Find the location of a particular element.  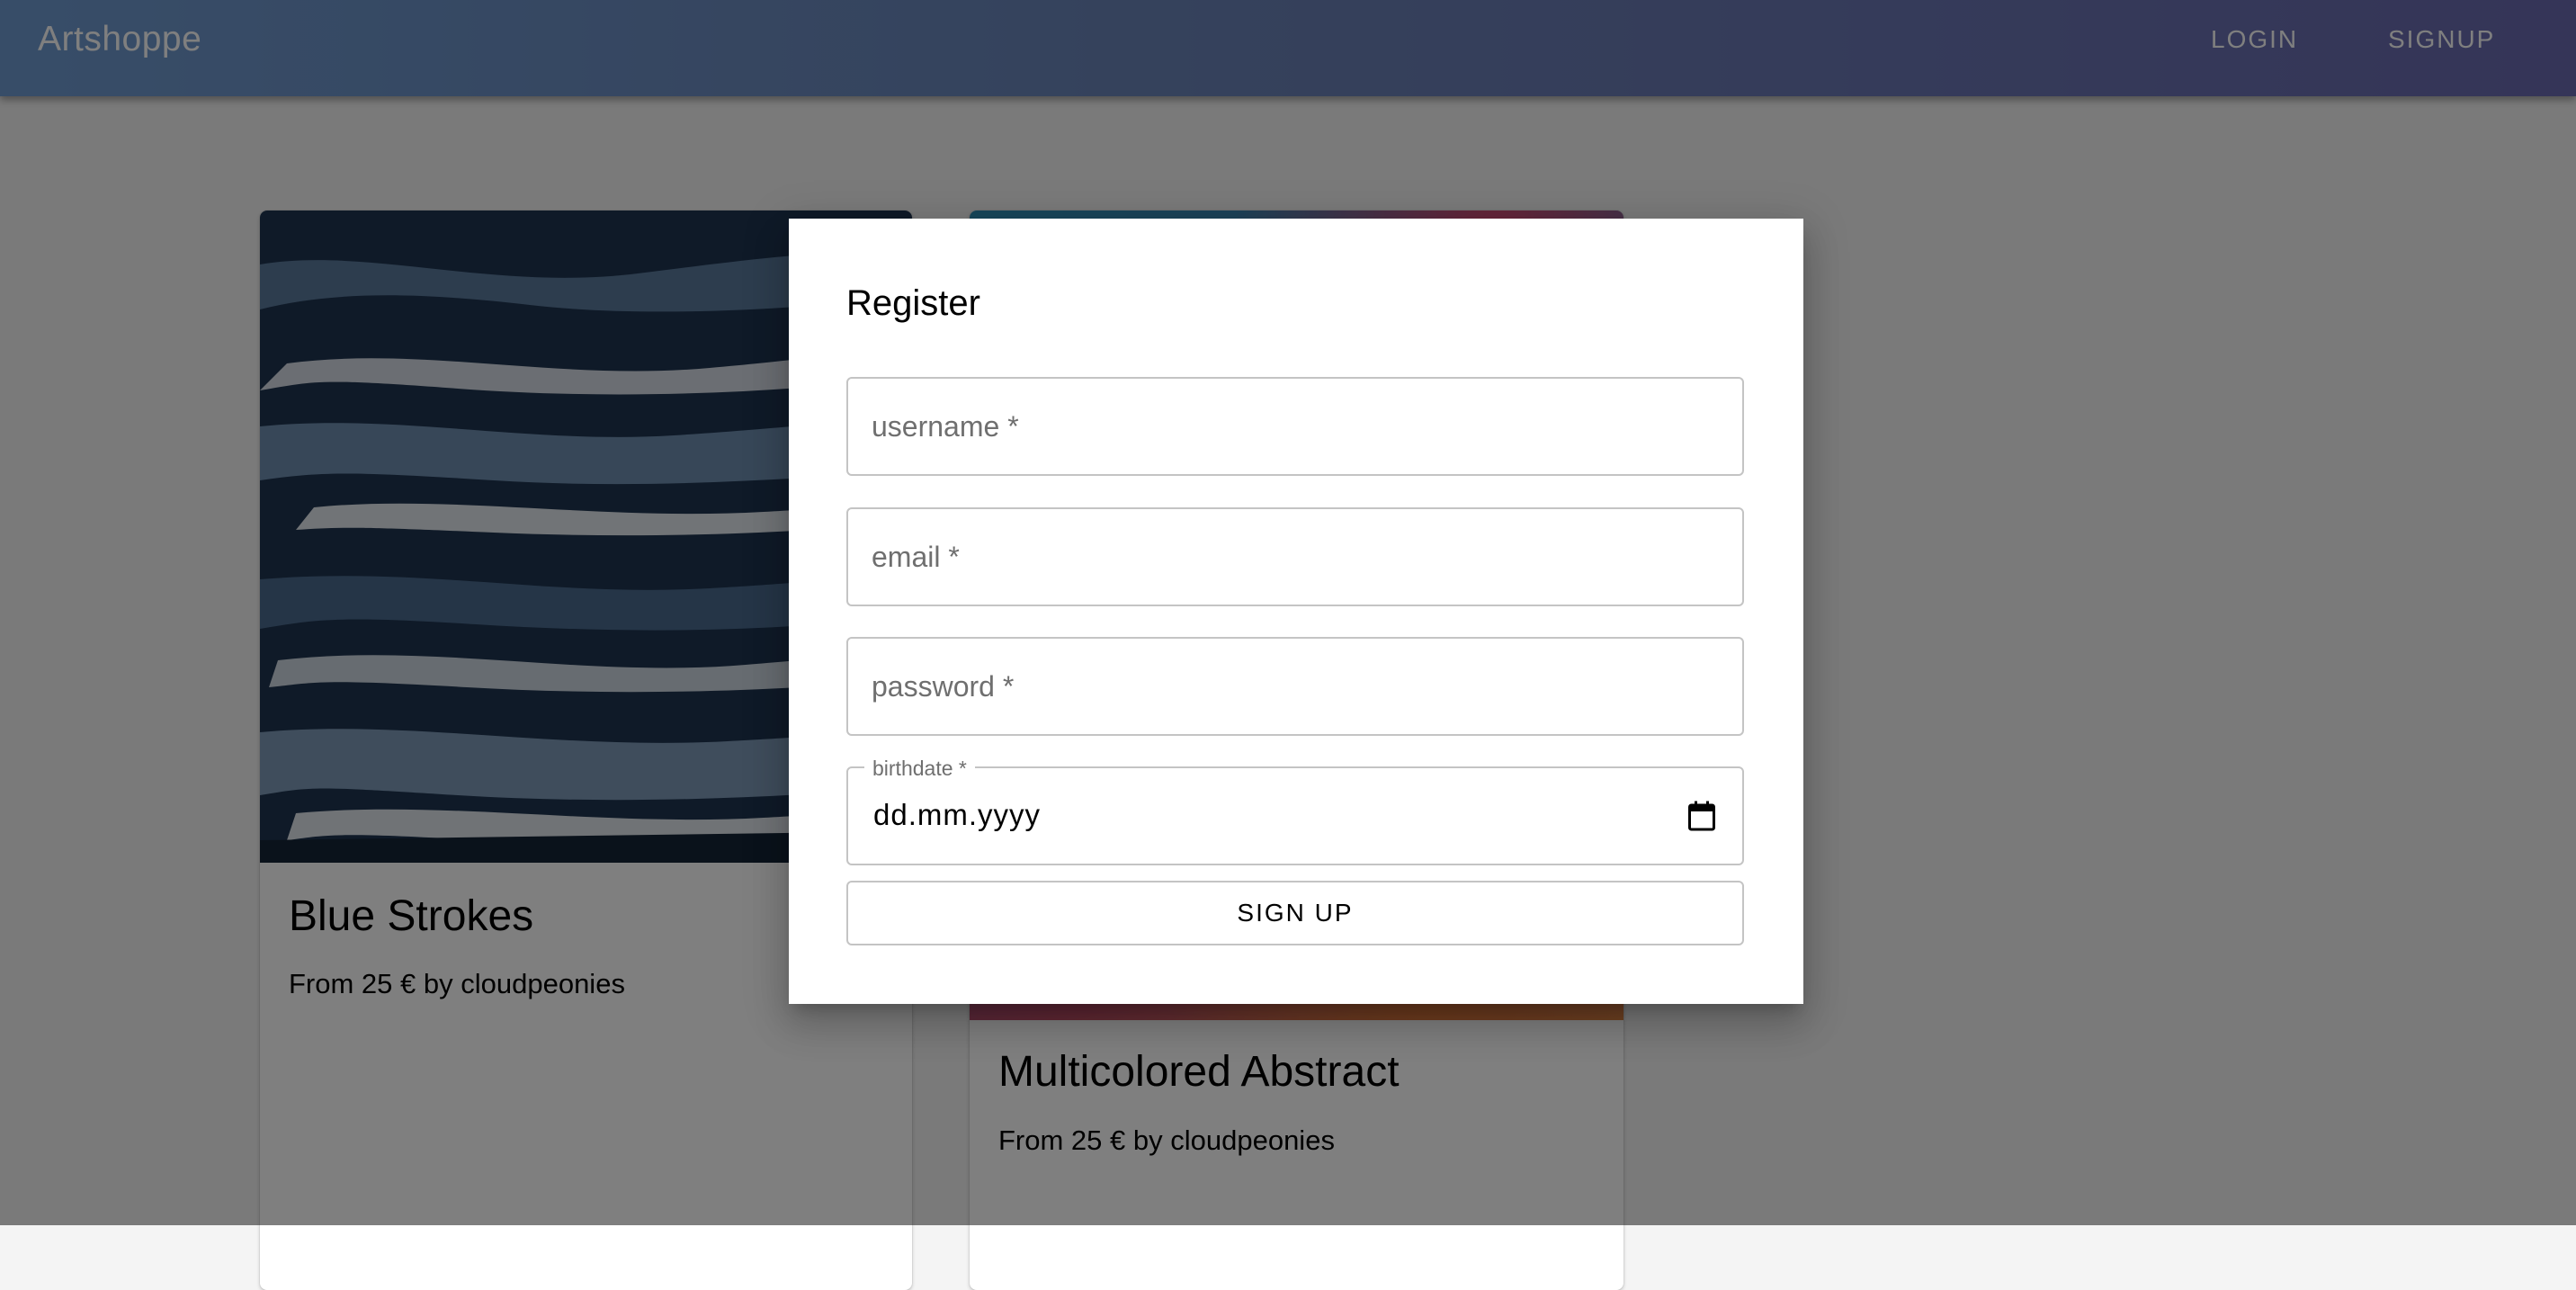

email-field is located at coordinates (1295, 556).